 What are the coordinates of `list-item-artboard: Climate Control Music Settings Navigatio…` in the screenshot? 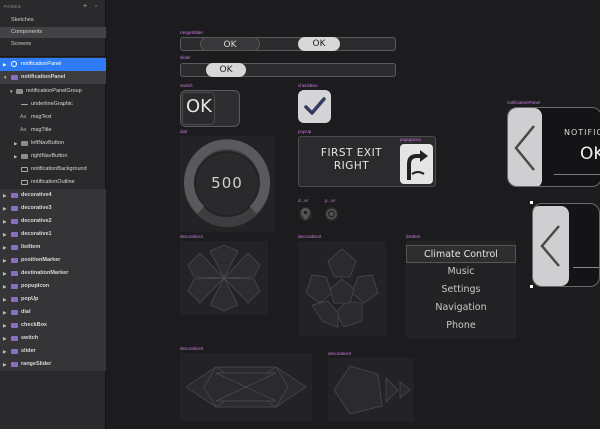 It's located at (461, 289).